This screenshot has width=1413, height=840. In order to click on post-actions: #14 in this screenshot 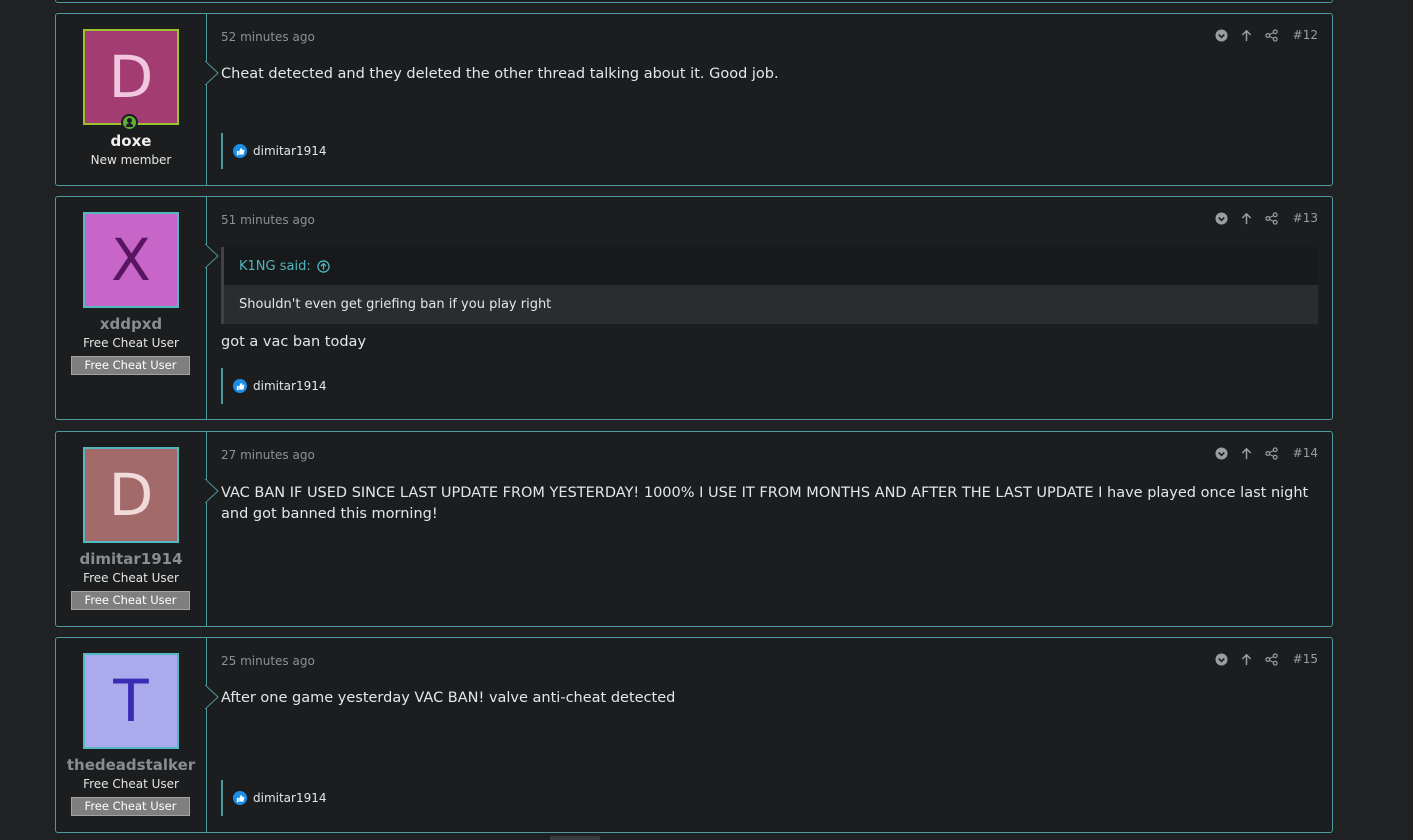, I will do `click(1266, 453)`.